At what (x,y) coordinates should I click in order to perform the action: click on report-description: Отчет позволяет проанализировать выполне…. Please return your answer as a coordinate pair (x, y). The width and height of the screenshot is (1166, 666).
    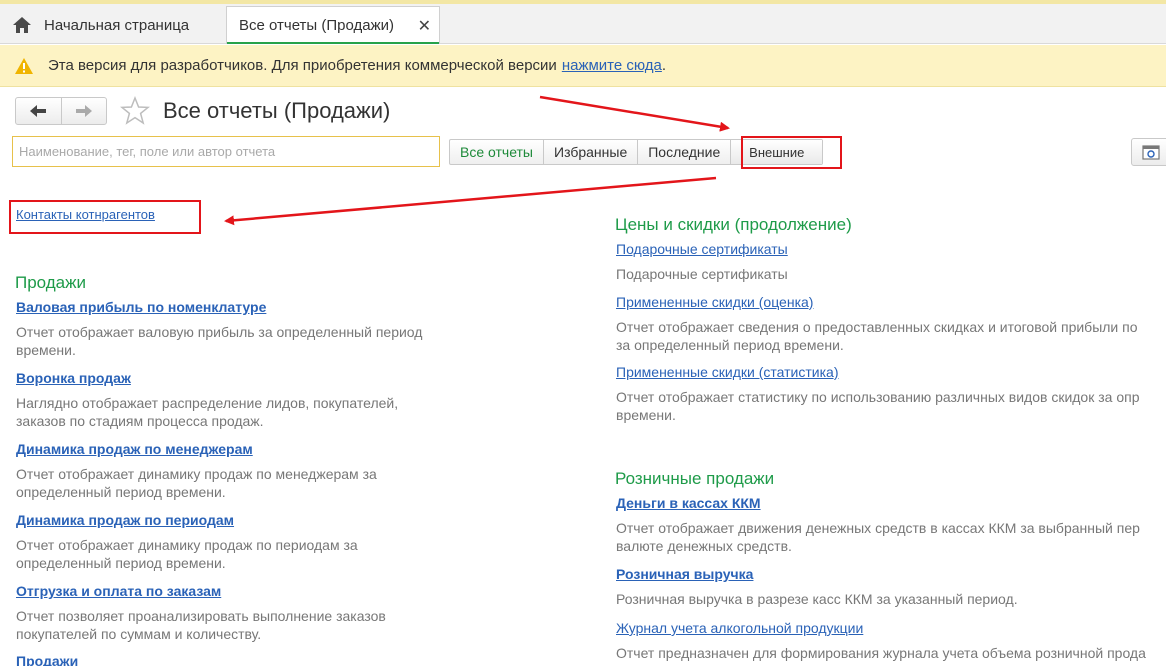
    Looking at the image, I should click on (201, 625).